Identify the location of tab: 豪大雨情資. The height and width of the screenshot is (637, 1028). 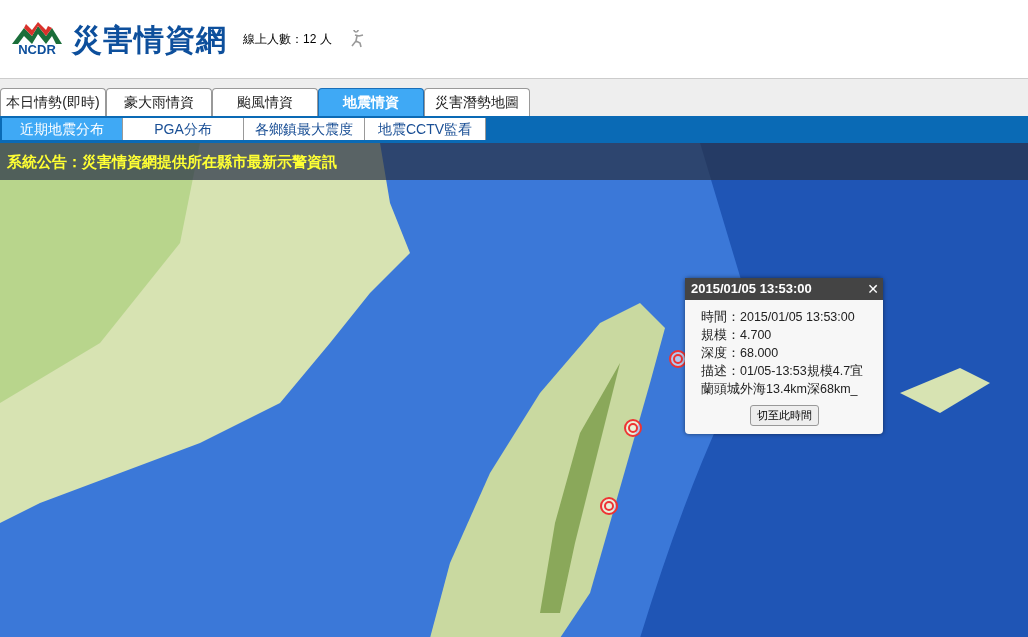
(159, 102).